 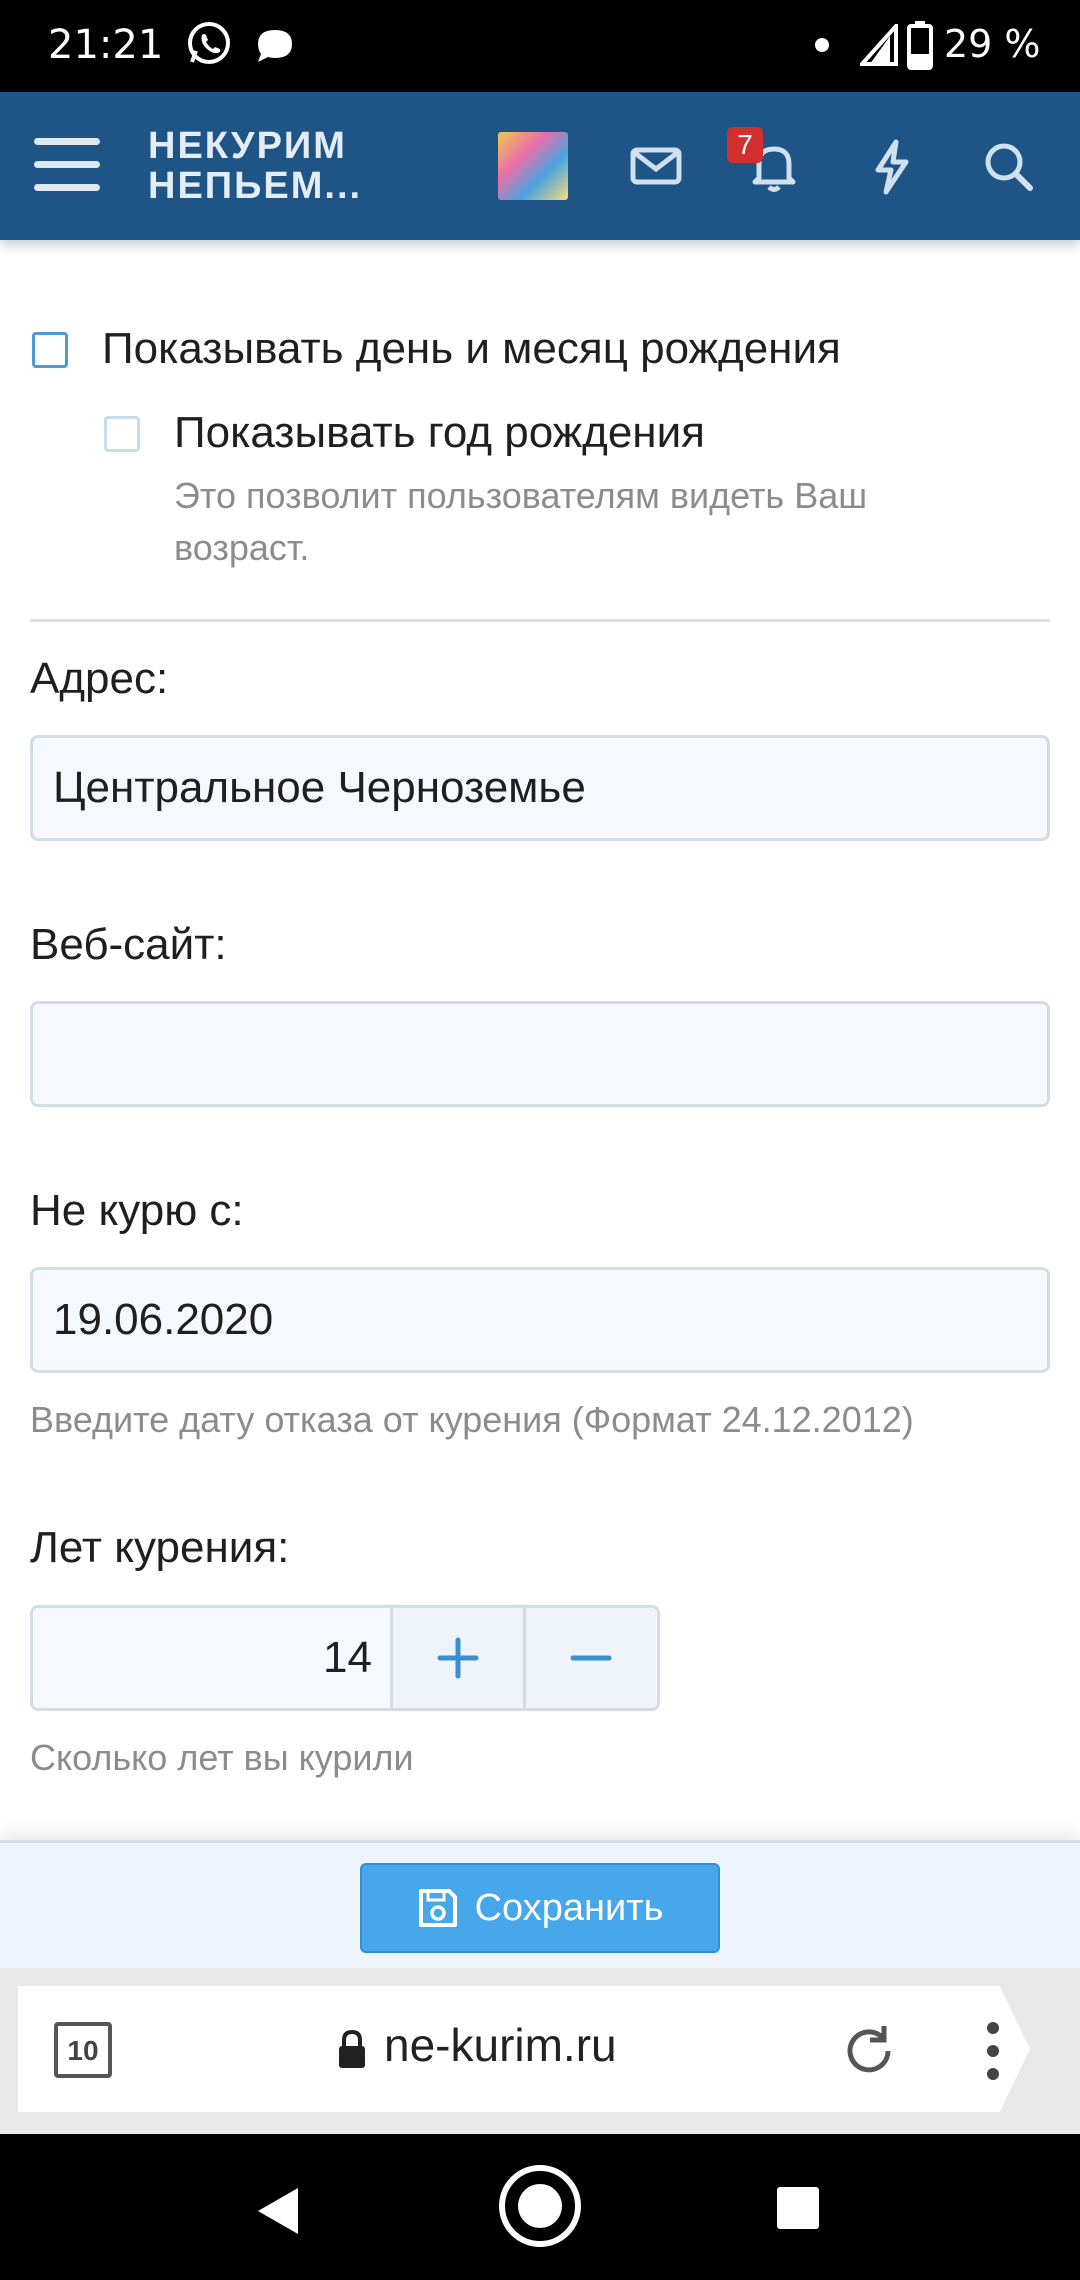 I want to click on show-year-checkbox, so click(x=122, y=434).